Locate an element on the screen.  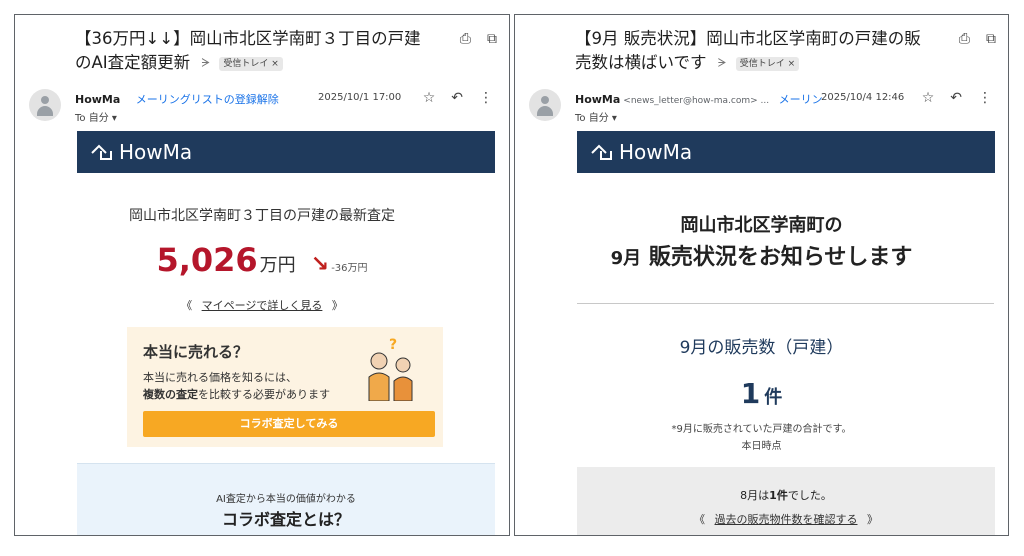
heading-month: 9月 is located at coordinates (626, 258).